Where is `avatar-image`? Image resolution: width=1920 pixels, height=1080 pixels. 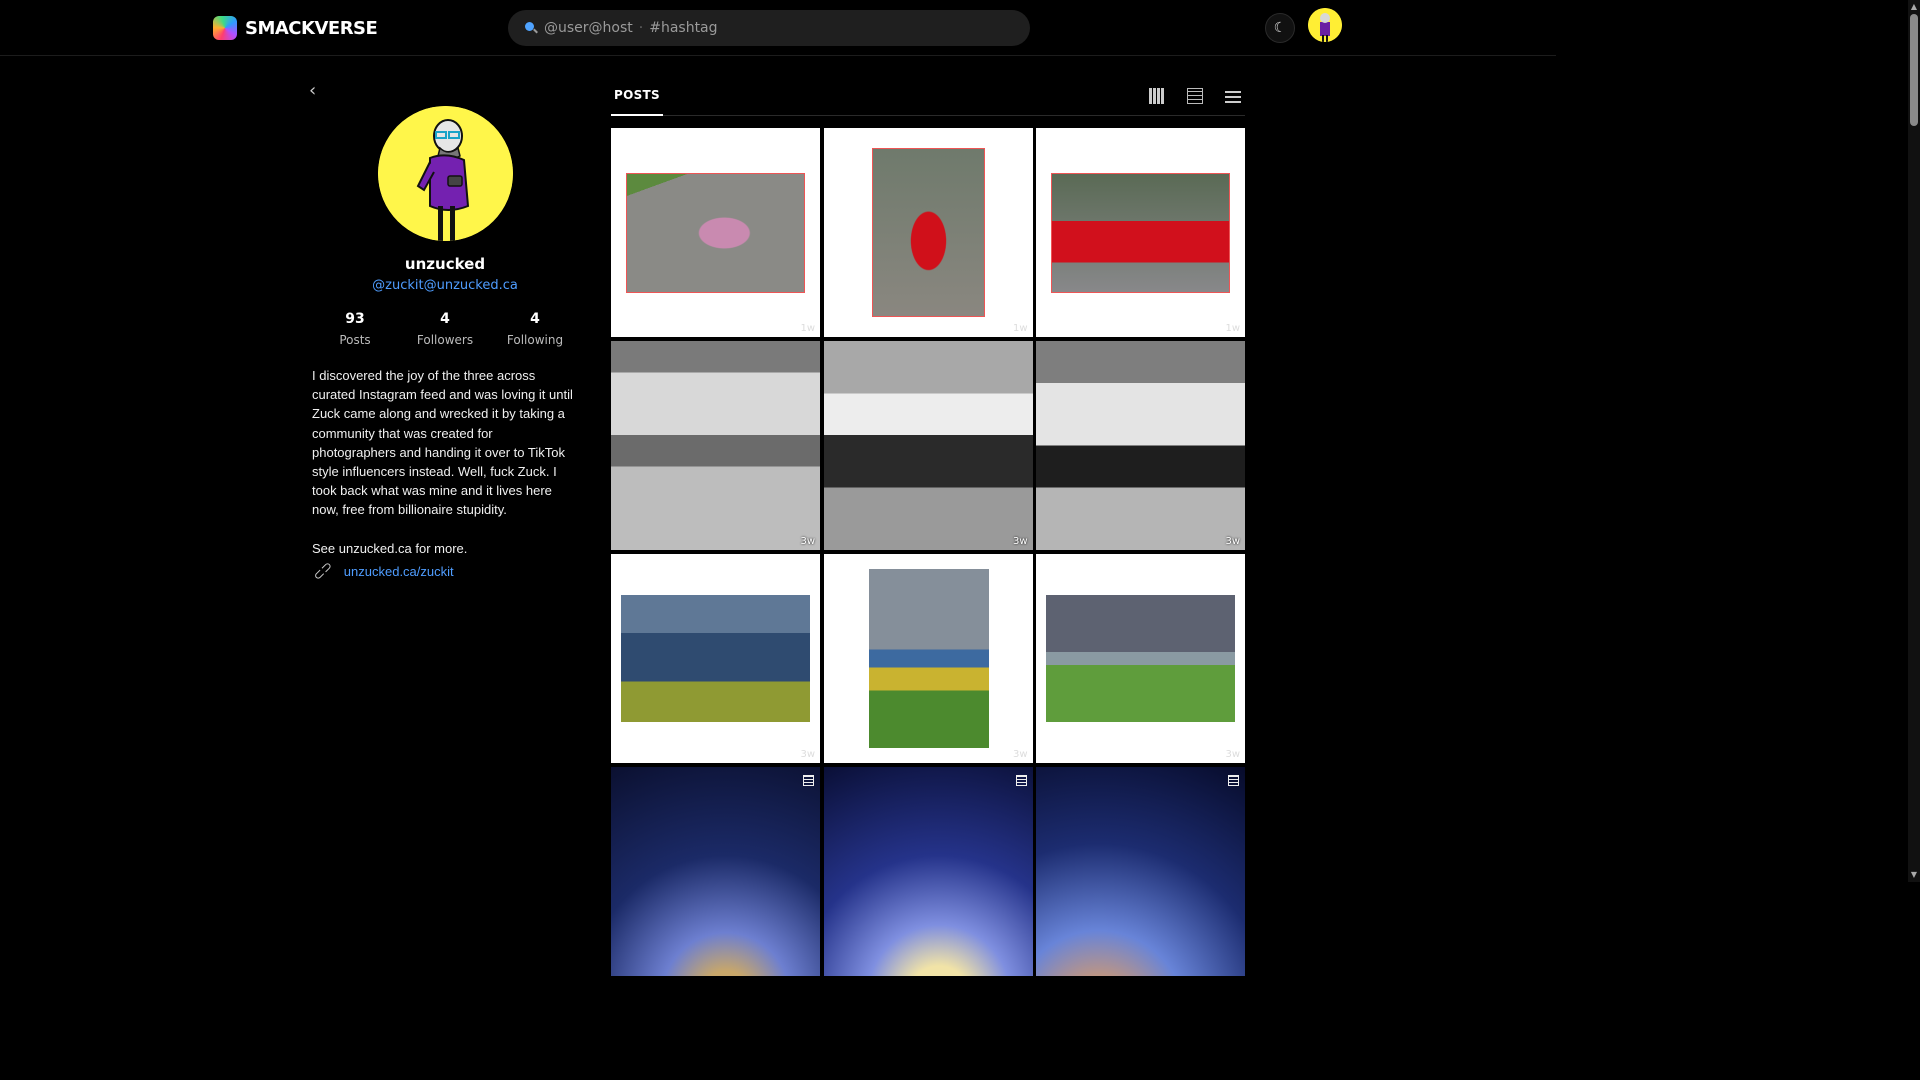 avatar-image is located at coordinates (1325, 25).